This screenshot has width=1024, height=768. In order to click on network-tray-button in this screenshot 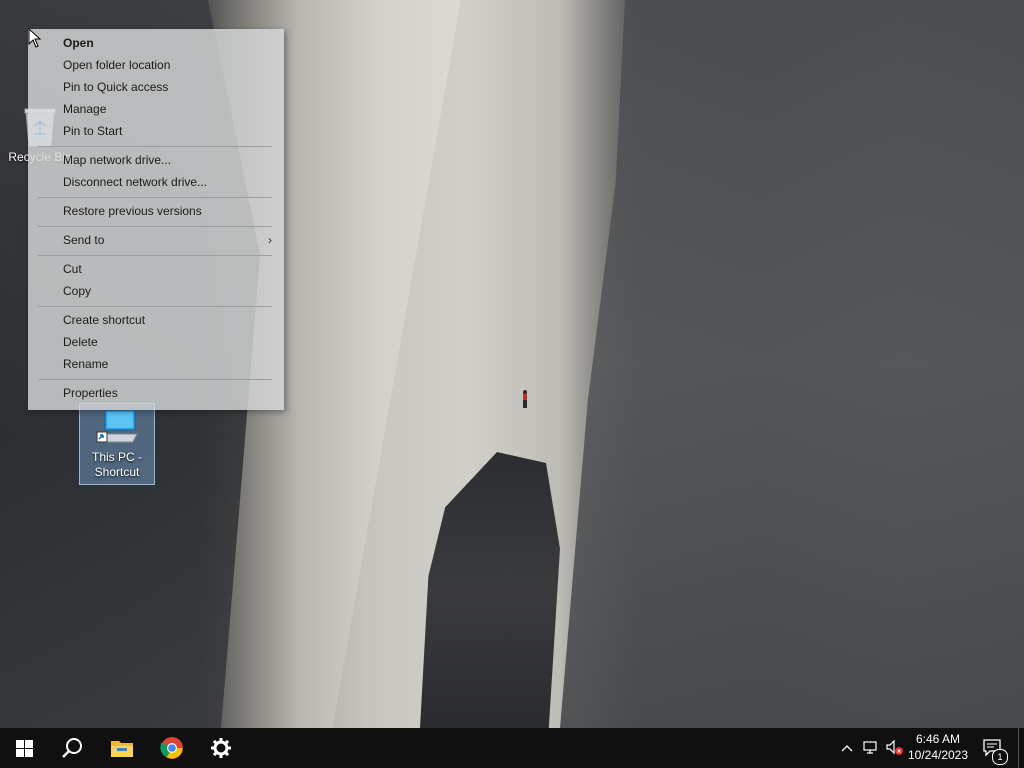, I will do `click(871, 748)`.